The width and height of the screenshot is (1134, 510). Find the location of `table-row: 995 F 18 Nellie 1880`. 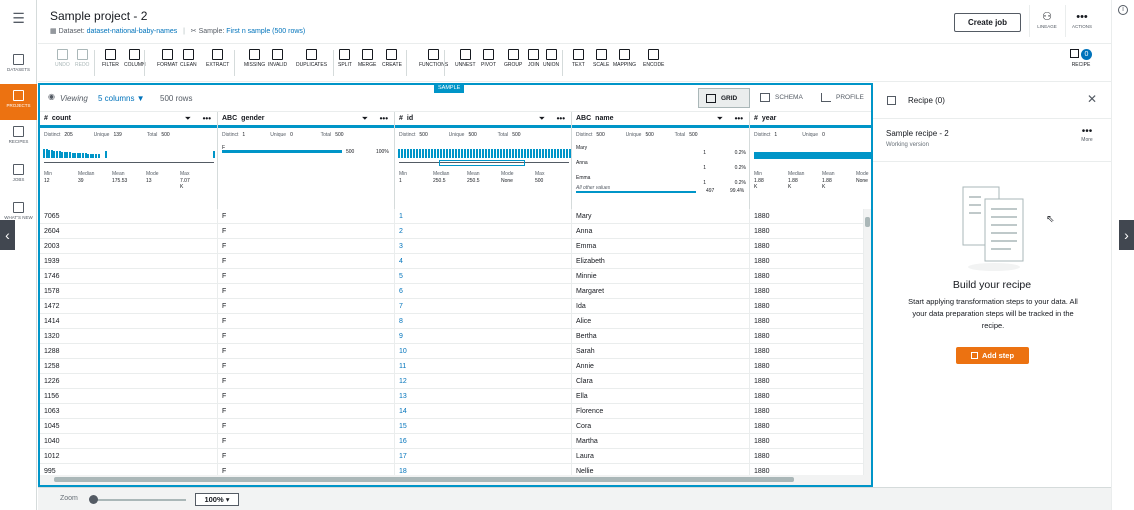

table-row: 995 F 18 Nellie 1880 is located at coordinates (452, 469).